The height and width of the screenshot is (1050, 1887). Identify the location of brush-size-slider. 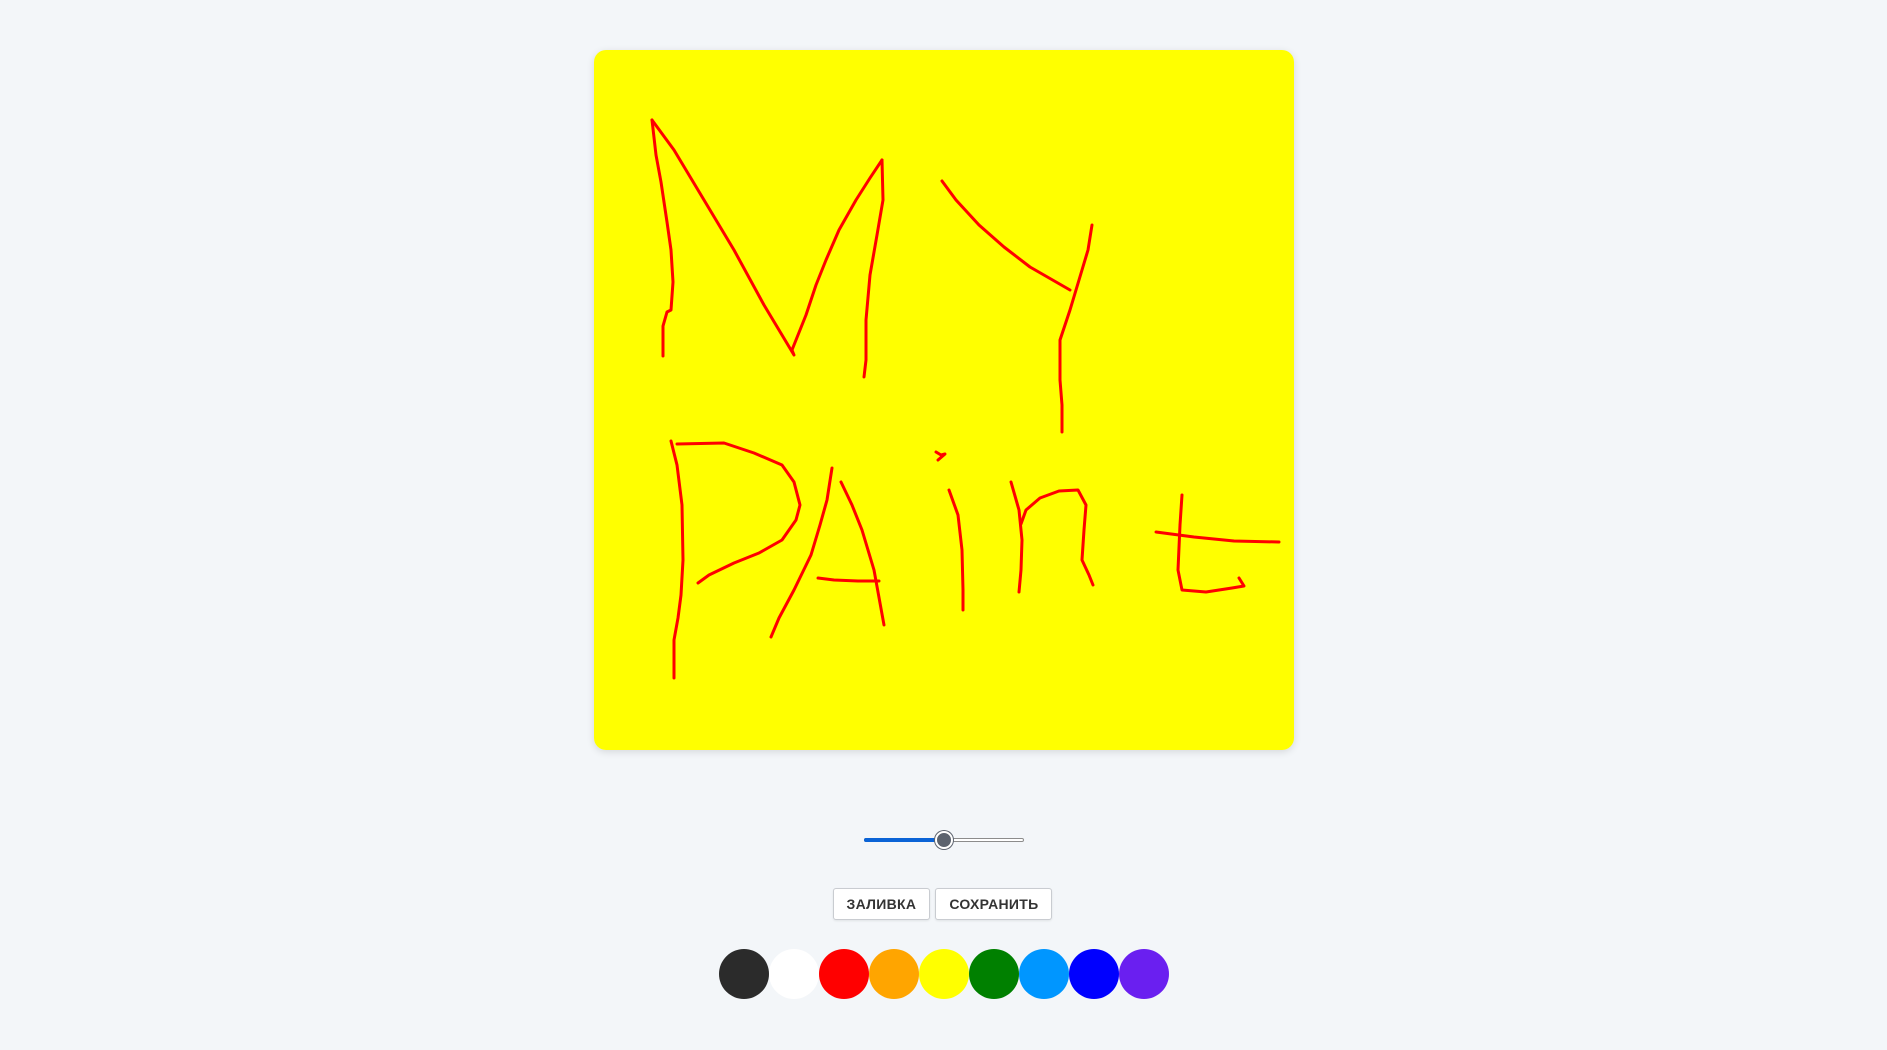
(944, 841).